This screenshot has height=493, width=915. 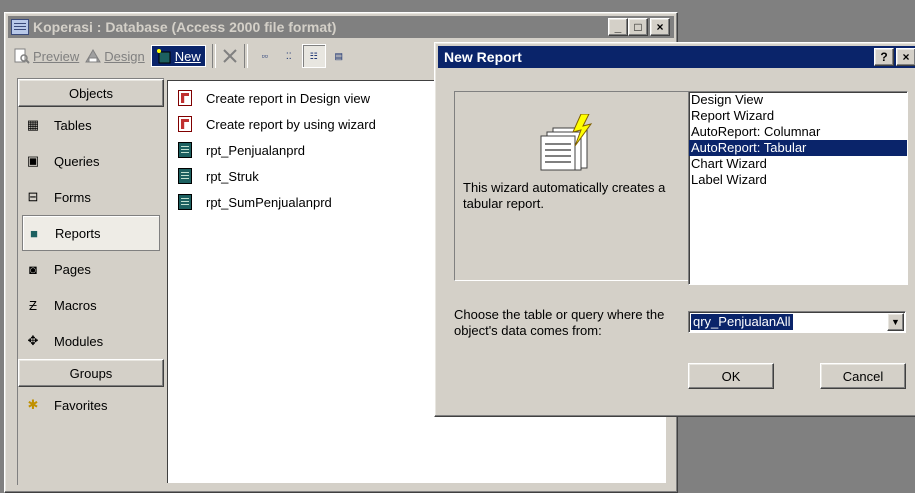 What do you see at coordinates (91, 341) in the screenshot?
I see `objects-item-modules: ✥ Modules` at bounding box center [91, 341].